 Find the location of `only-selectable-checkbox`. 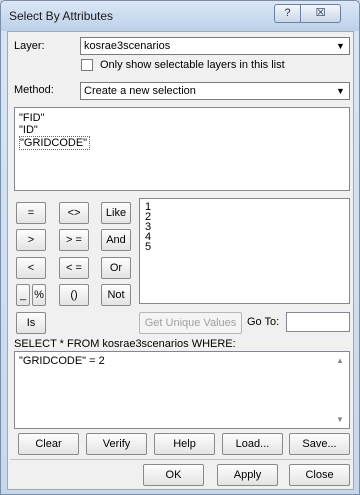

only-selectable-checkbox is located at coordinates (87, 65).